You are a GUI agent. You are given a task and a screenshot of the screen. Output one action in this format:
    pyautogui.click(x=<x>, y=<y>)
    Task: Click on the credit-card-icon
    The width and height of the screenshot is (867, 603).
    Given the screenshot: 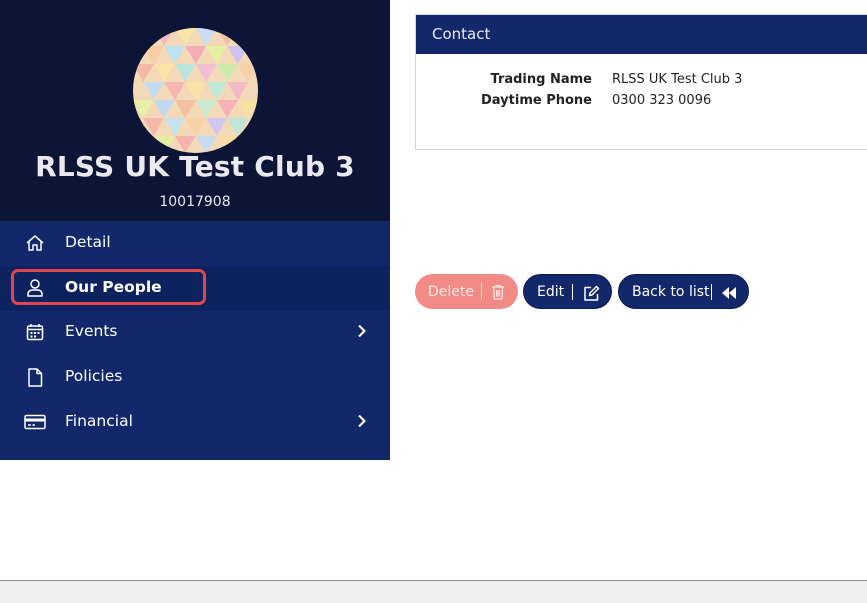 What is the action you would take?
    pyautogui.click(x=35, y=422)
    